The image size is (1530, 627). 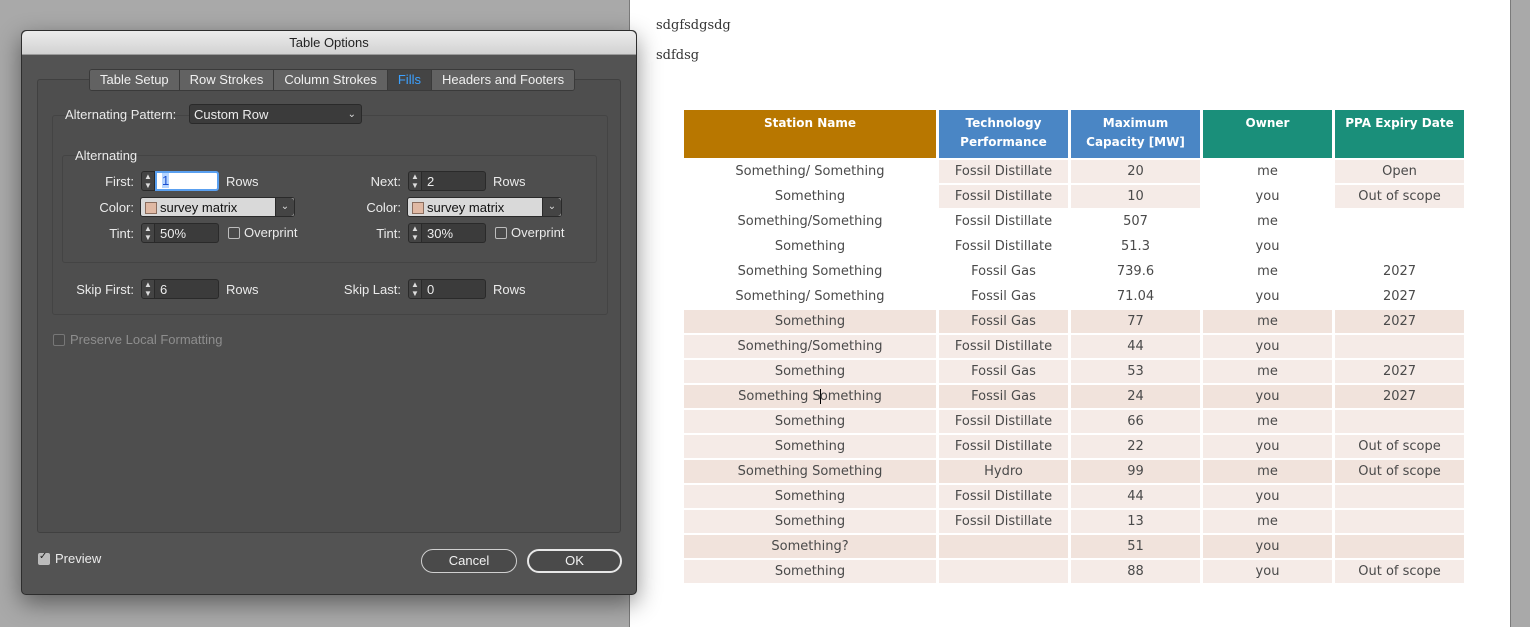 What do you see at coordinates (329, 43) in the screenshot?
I see `dialog-title: Table Options` at bounding box center [329, 43].